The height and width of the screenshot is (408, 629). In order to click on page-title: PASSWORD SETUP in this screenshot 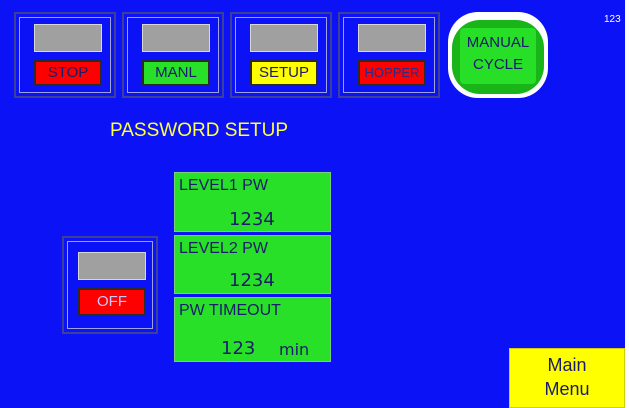, I will do `click(199, 130)`.